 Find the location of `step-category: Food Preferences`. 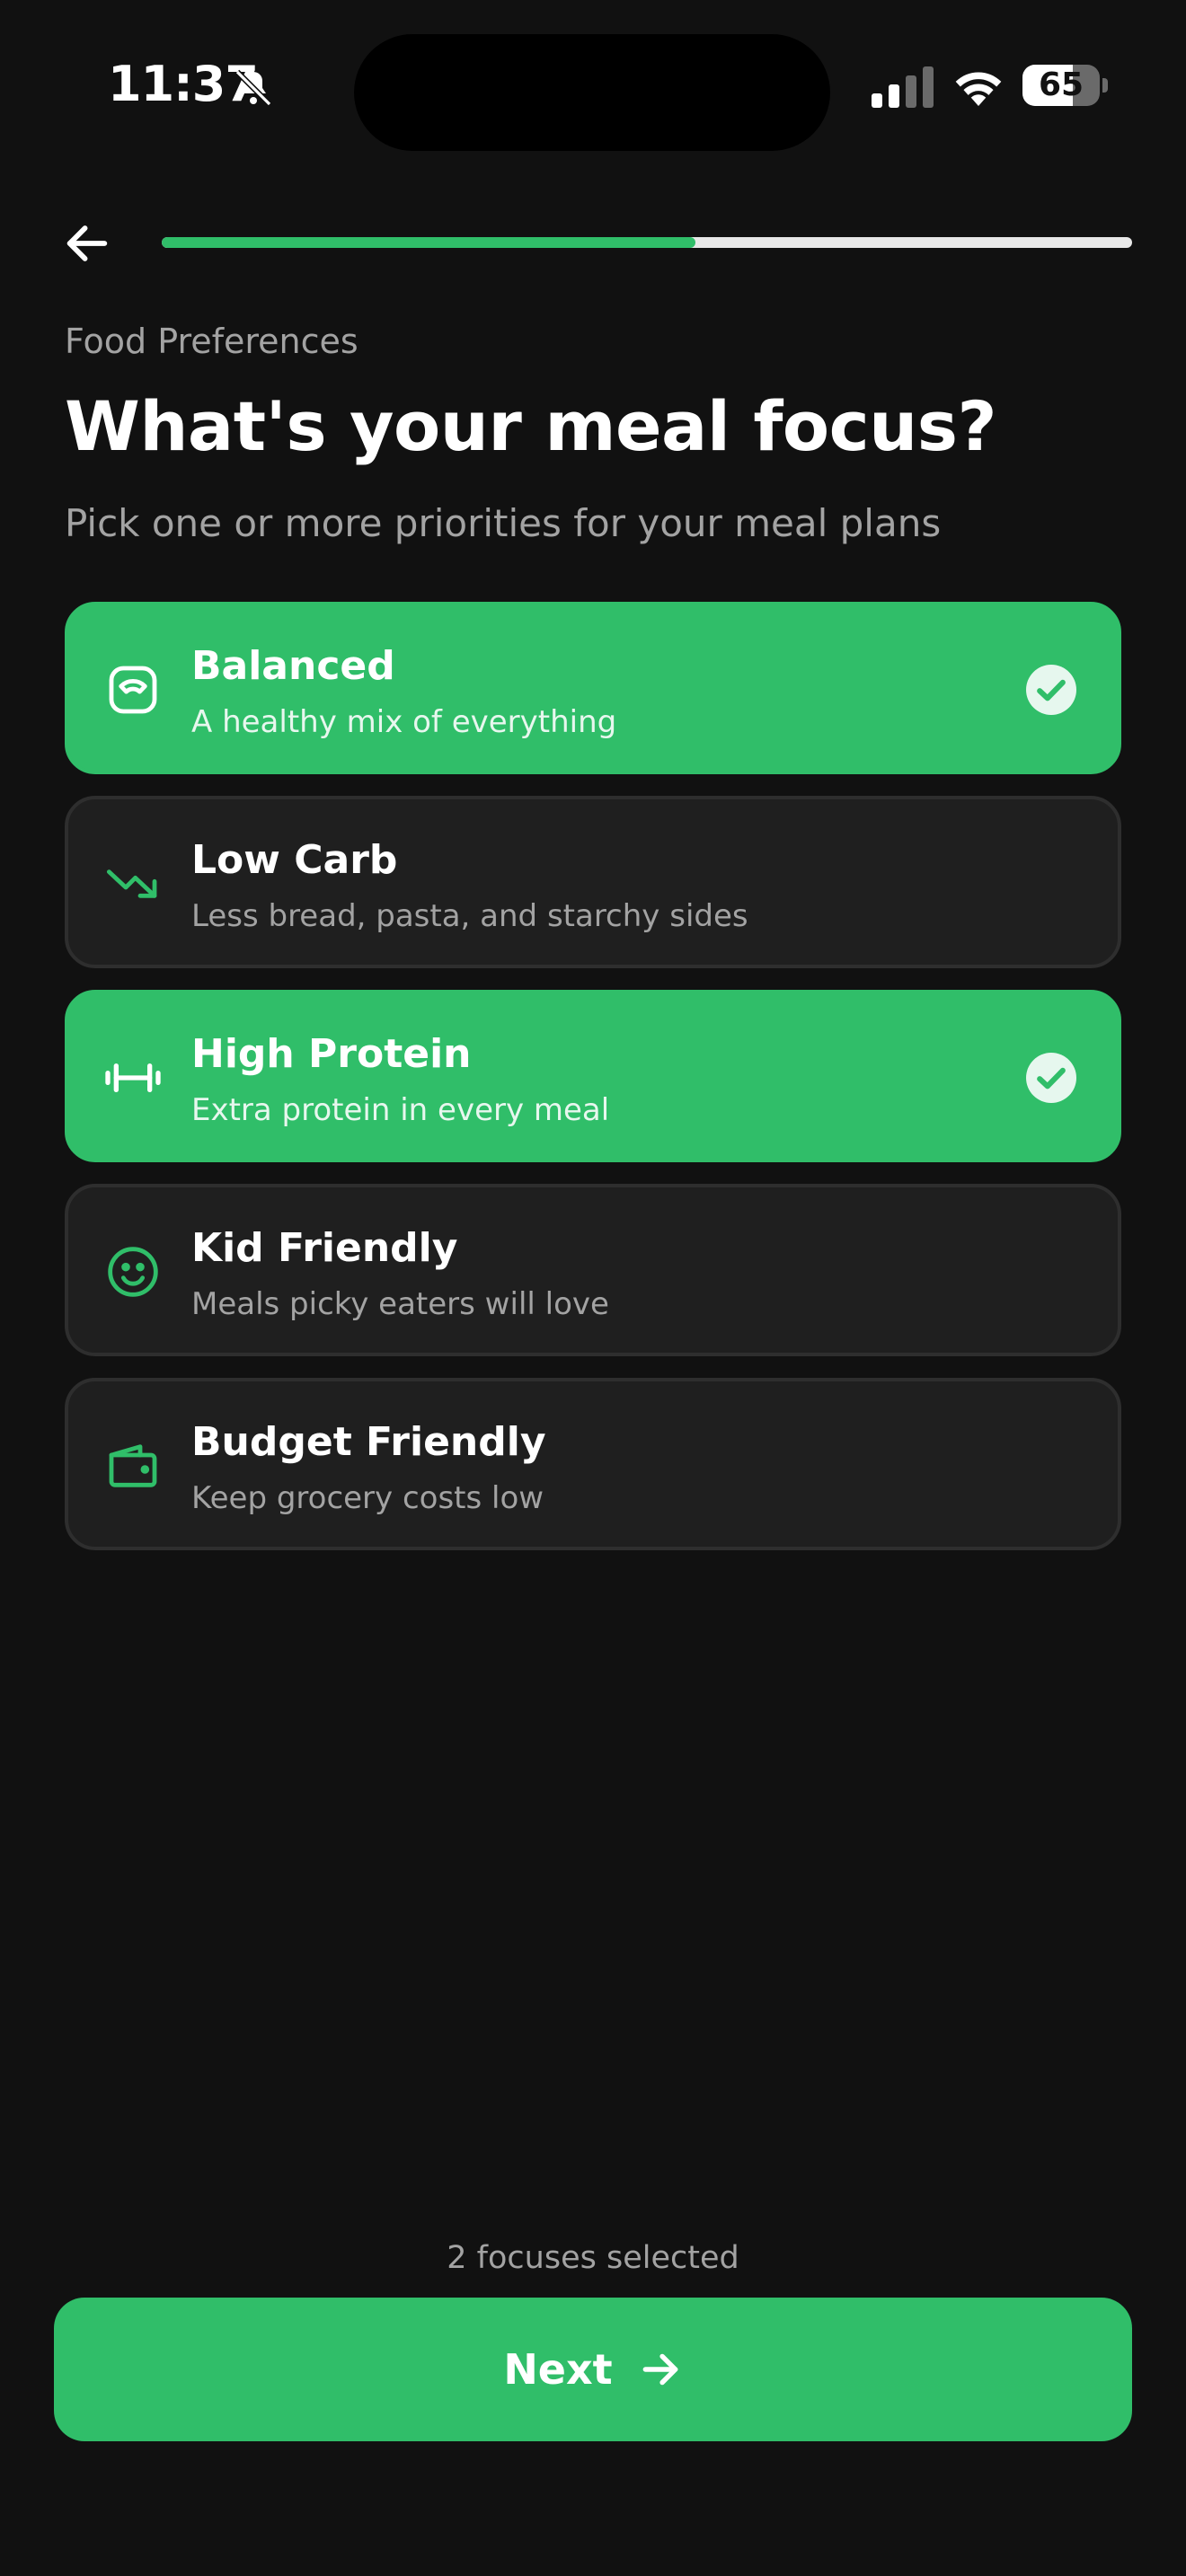

step-category: Food Preferences is located at coordinates (211, 341).